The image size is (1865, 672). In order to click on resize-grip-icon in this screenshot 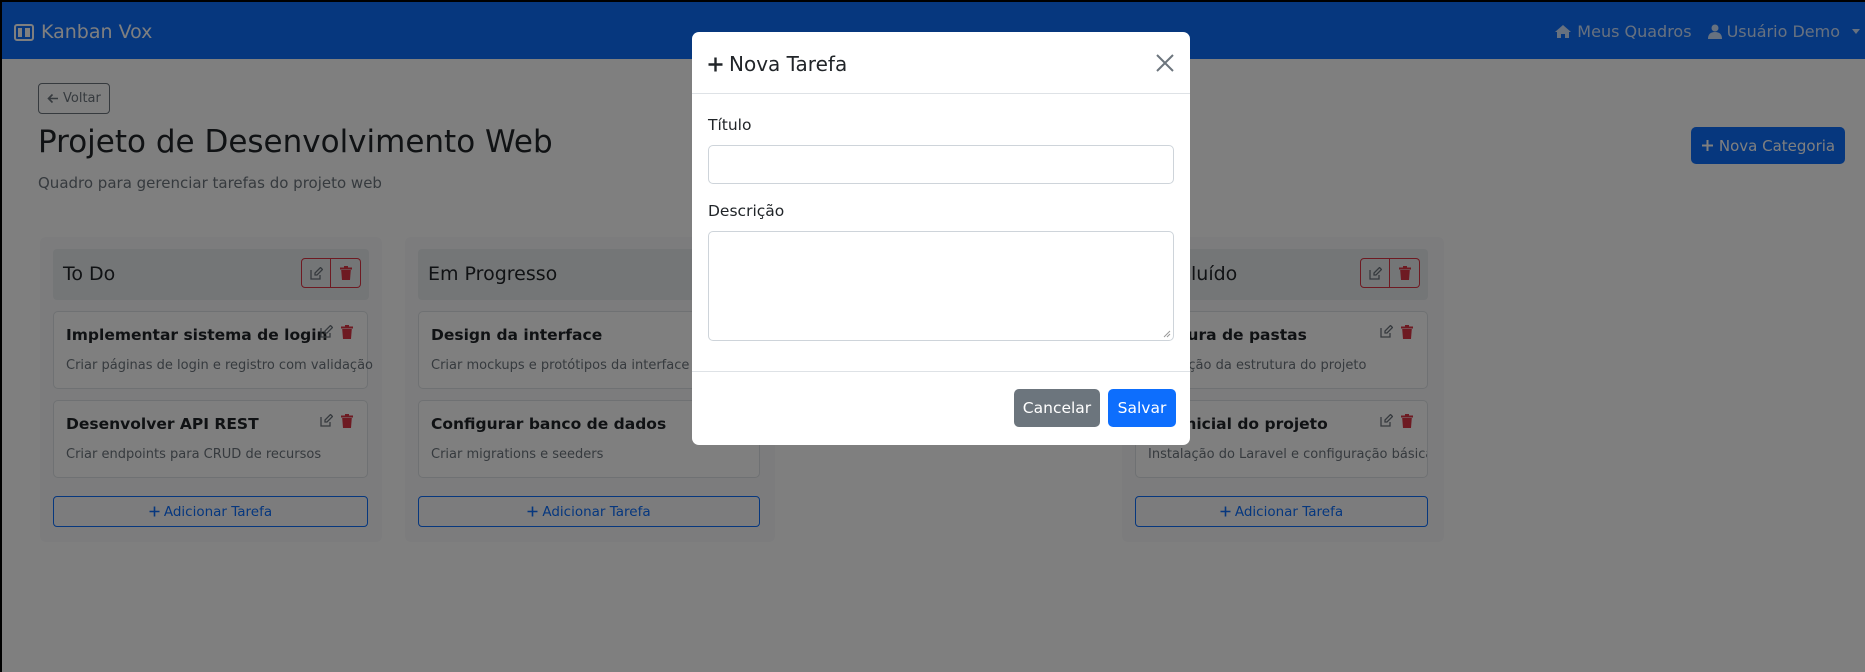, I will do `click(1167, 334)`.